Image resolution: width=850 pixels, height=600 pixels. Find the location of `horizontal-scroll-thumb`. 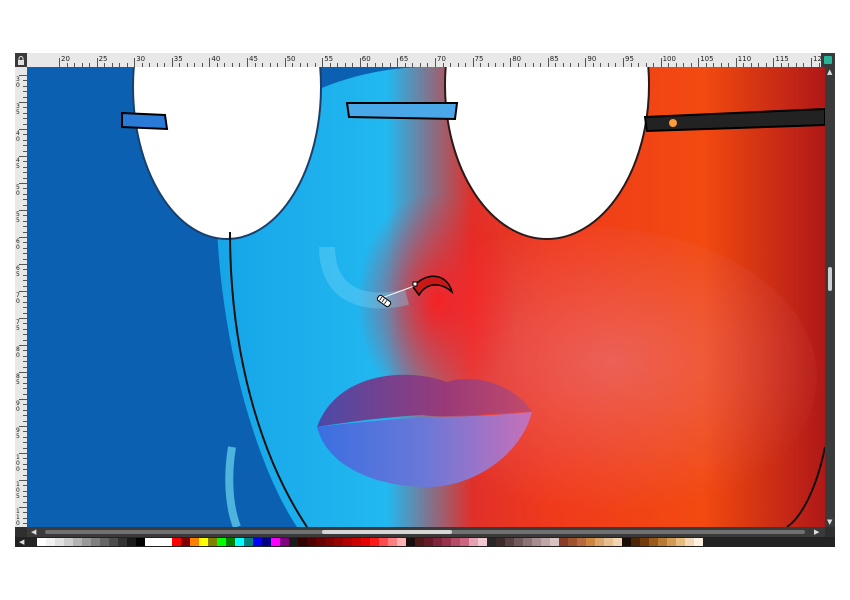

horizontal-scroll-thumb is located at coordinates (387, 532).